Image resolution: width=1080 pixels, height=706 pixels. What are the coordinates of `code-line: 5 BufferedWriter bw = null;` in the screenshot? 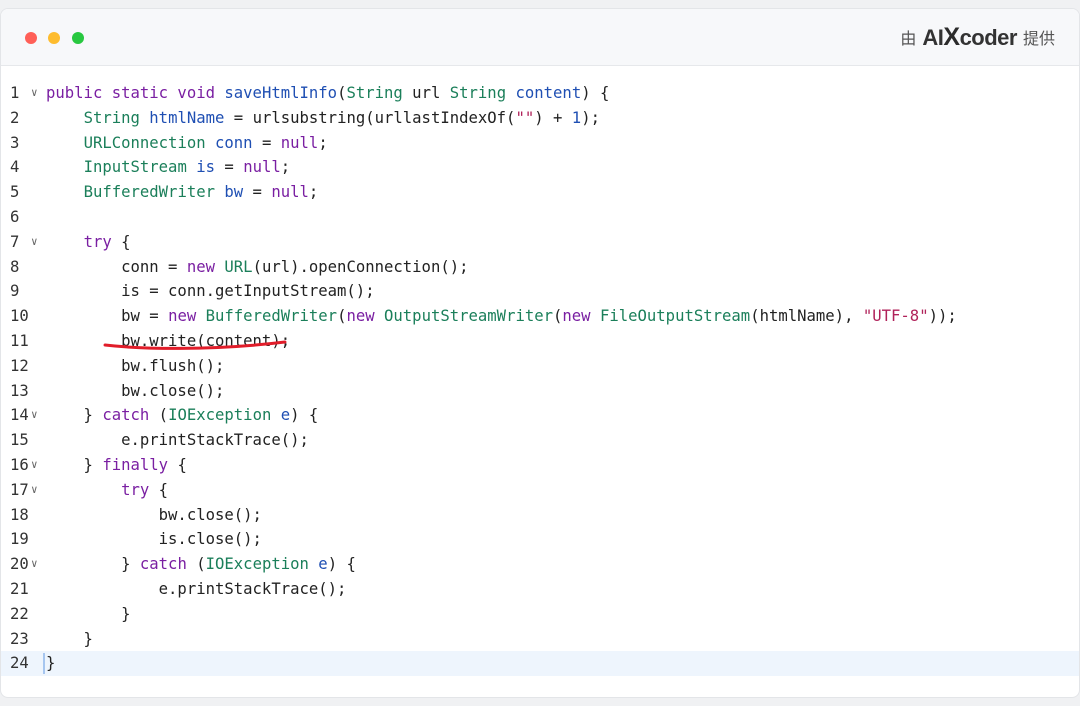 It's located at (540, 192).